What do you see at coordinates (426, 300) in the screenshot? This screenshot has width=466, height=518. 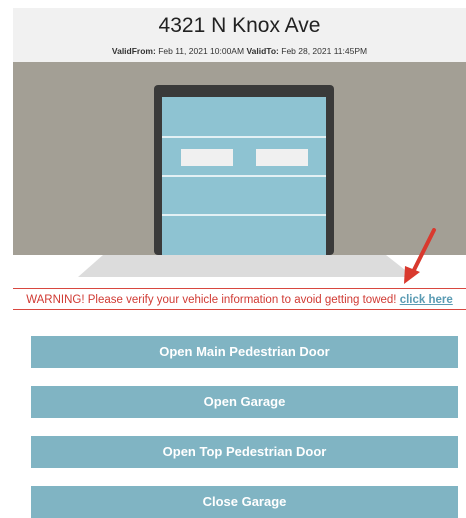 I see `click-here-link: click here` at bounding box center [426, 300].